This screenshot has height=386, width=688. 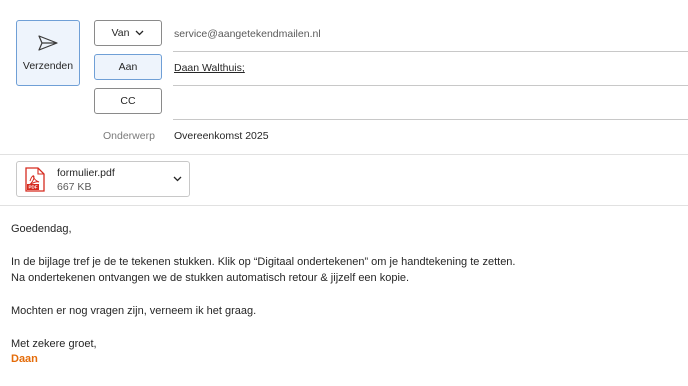 What do you see at coordinates (129, 136) in the screenshot?
I see `subject-label: Onderwerp` at bounding box center [129, 136].